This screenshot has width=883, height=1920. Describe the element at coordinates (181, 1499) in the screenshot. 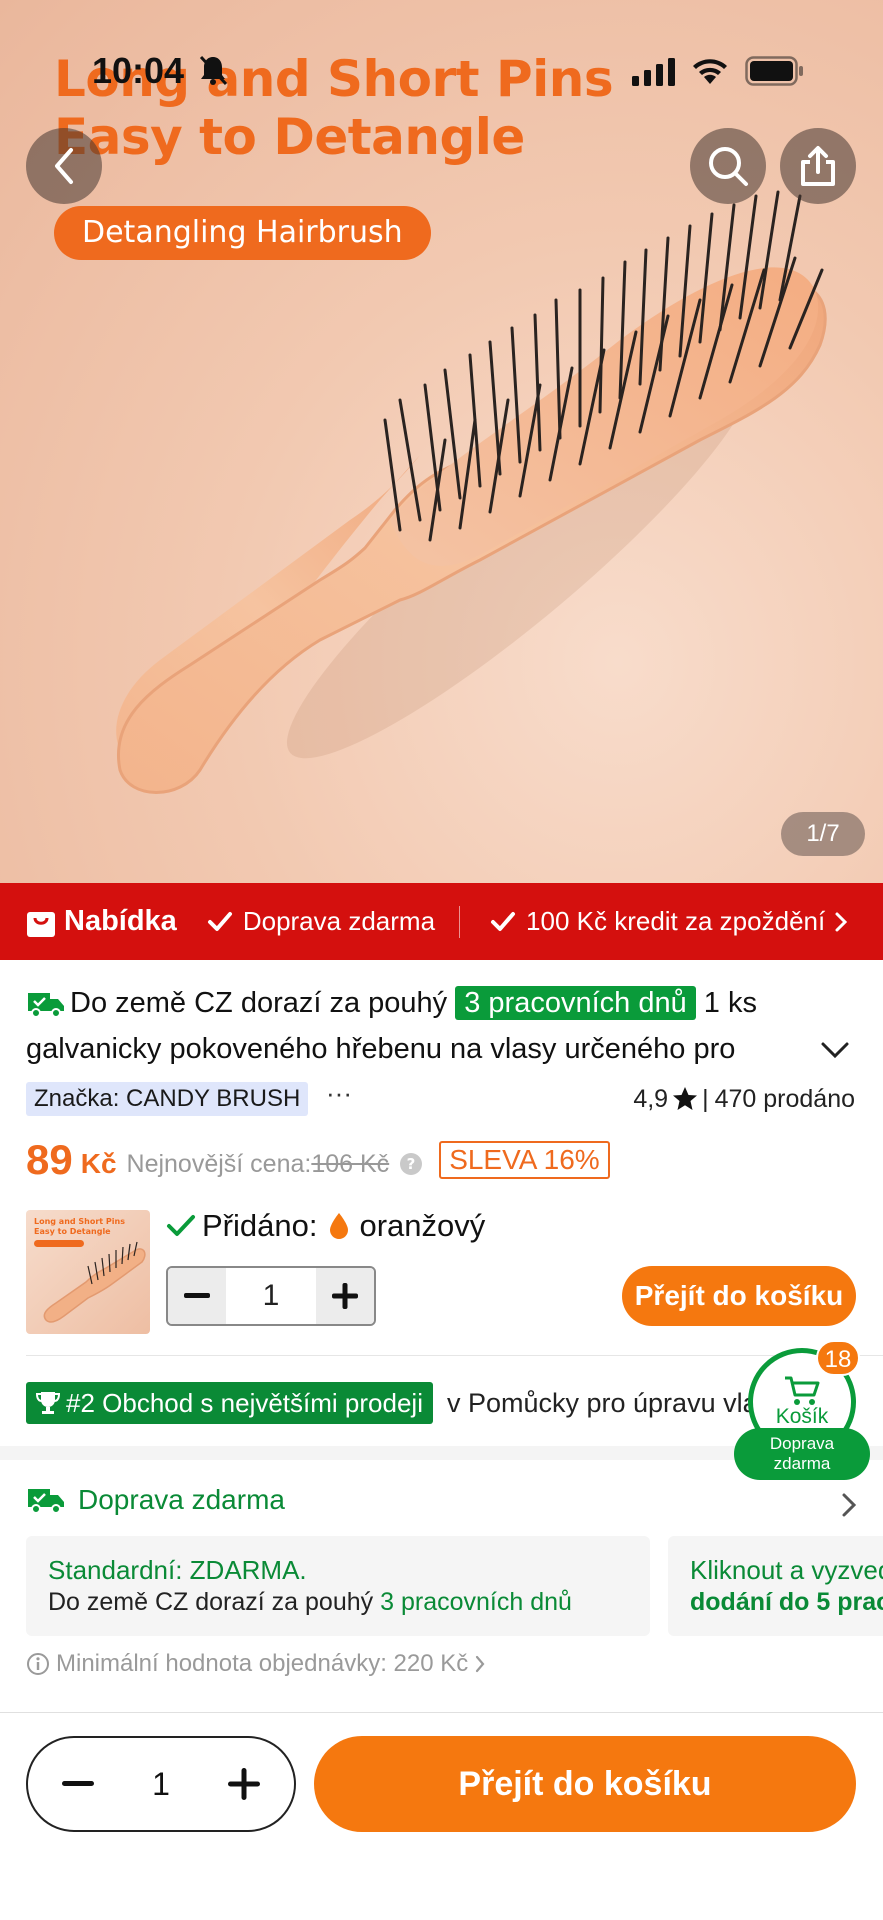

I see `free-shipping-label: Doprava zdarma` at that location.